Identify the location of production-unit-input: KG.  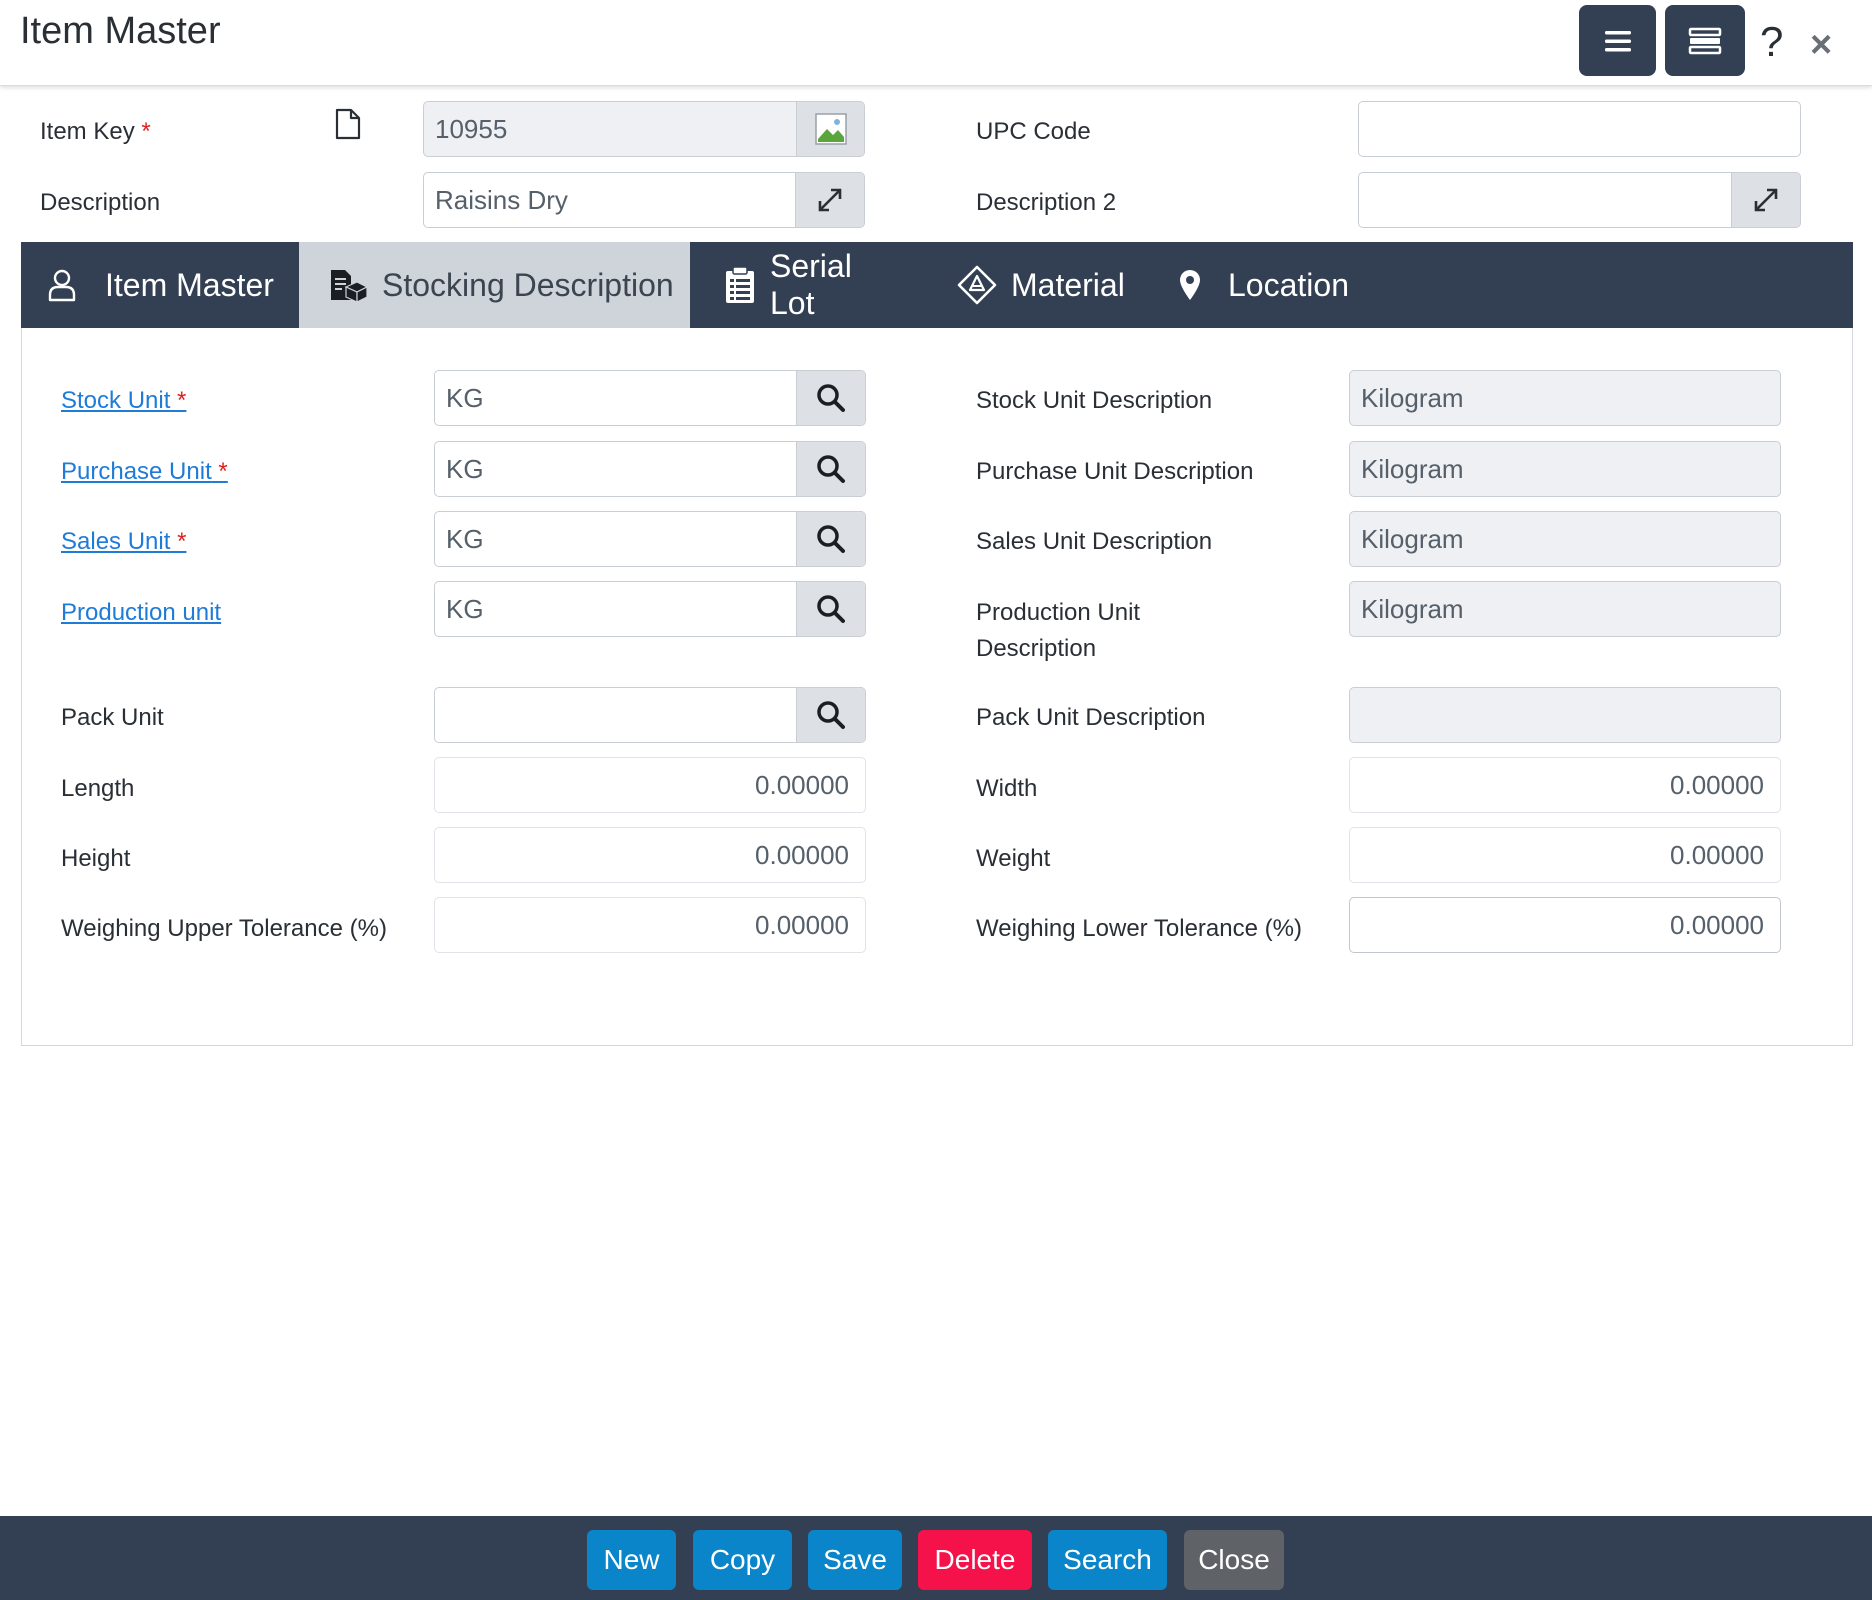
(650, 609).